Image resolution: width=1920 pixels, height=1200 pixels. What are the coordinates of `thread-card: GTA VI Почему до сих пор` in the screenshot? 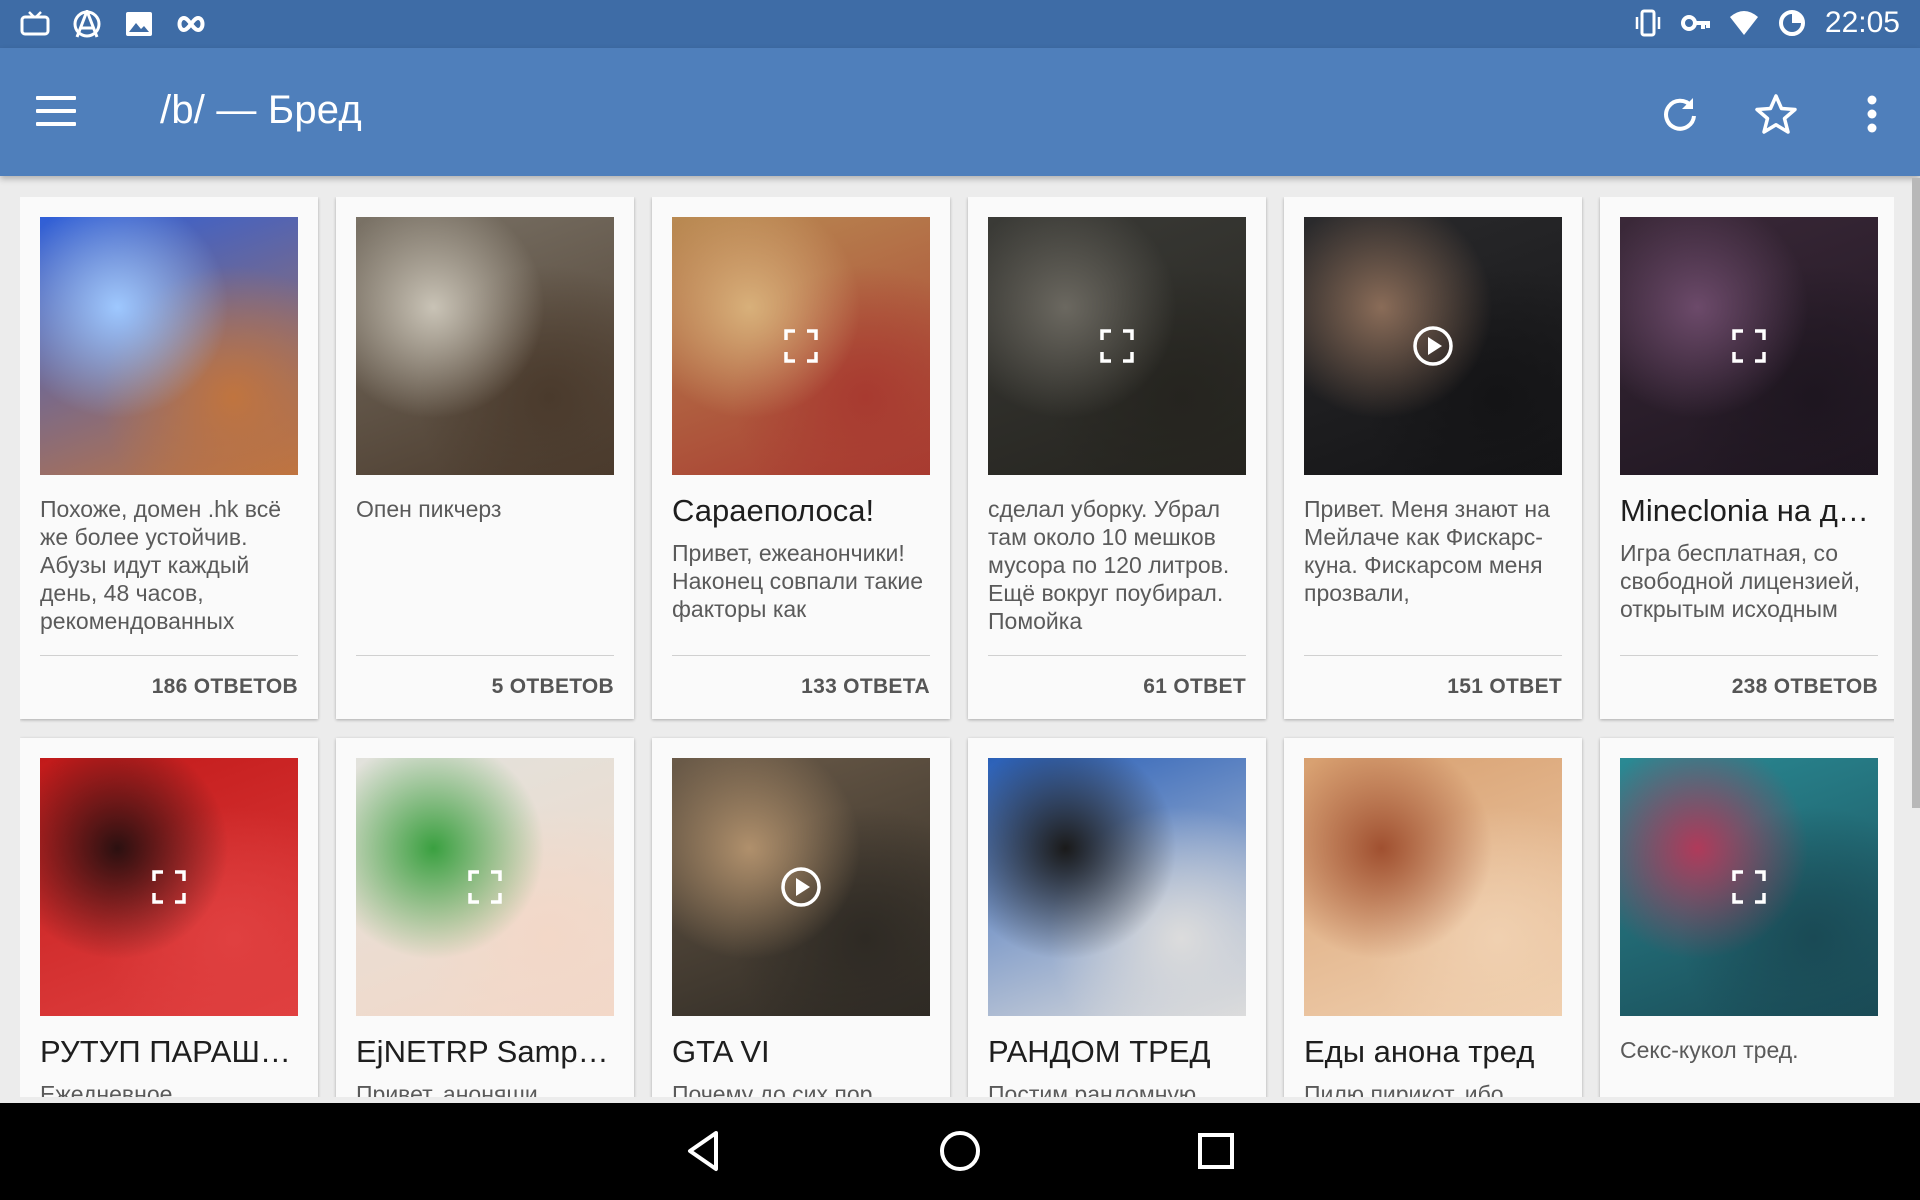 It's located at (801, 917).